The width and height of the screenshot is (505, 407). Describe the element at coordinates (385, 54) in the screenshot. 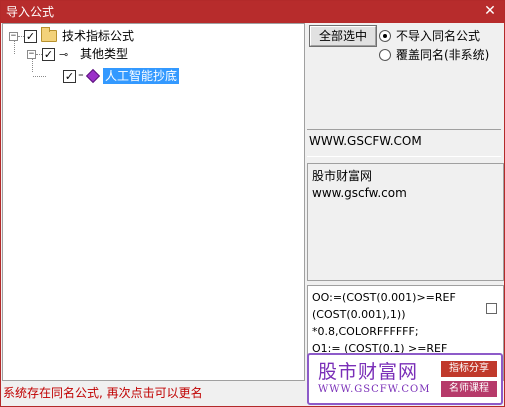

I see `radio-button-off` at that location.